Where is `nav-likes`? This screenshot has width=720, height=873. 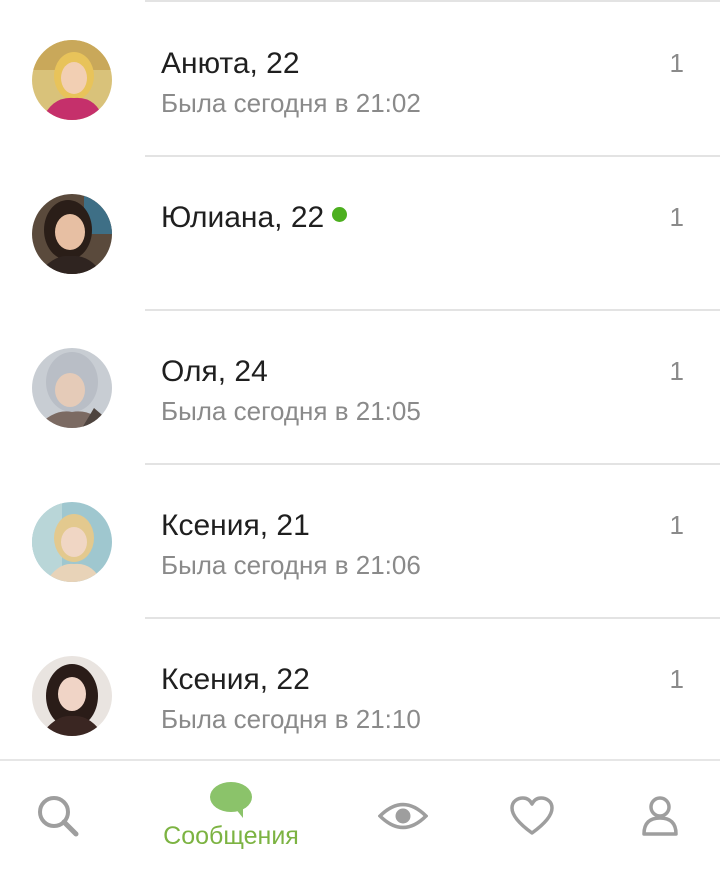 nav-likes is located at coordinates (532, 816).